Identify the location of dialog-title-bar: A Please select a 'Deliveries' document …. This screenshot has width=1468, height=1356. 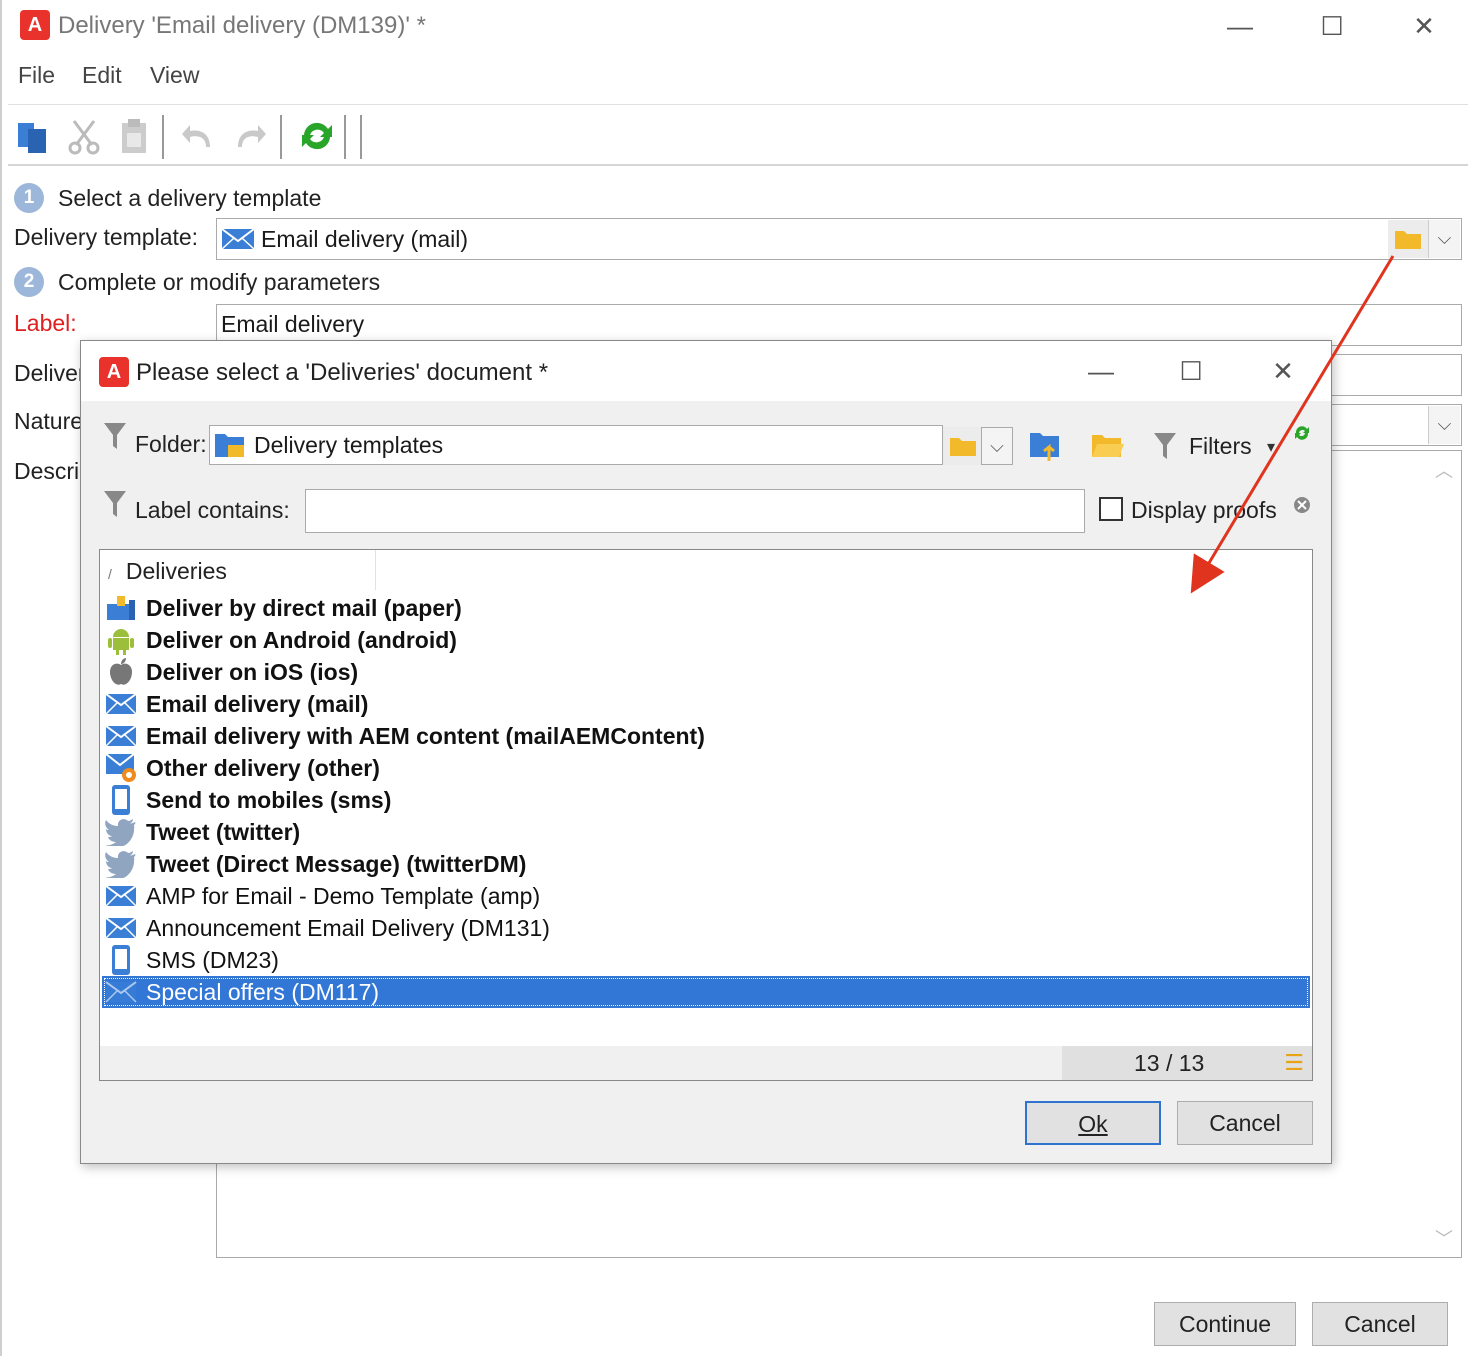
(706, 371).